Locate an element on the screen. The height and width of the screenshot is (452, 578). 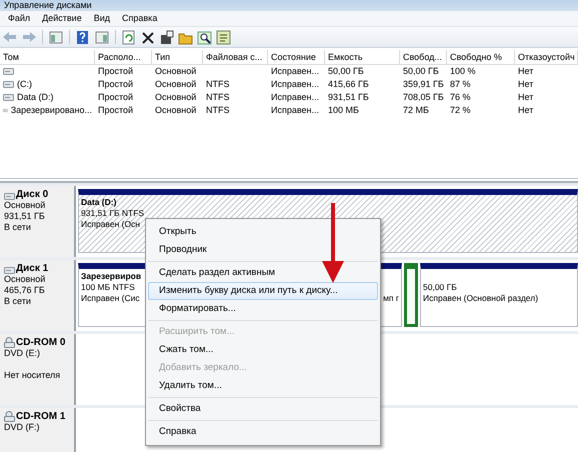
small-partition is located at coordinates (411, 295).